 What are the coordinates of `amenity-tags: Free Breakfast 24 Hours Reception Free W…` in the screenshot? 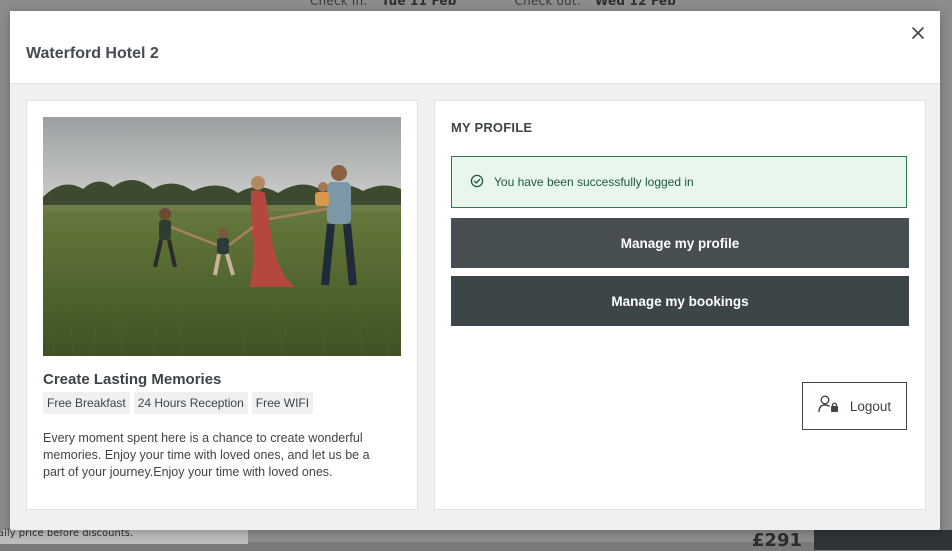 It's located at (178, 403).